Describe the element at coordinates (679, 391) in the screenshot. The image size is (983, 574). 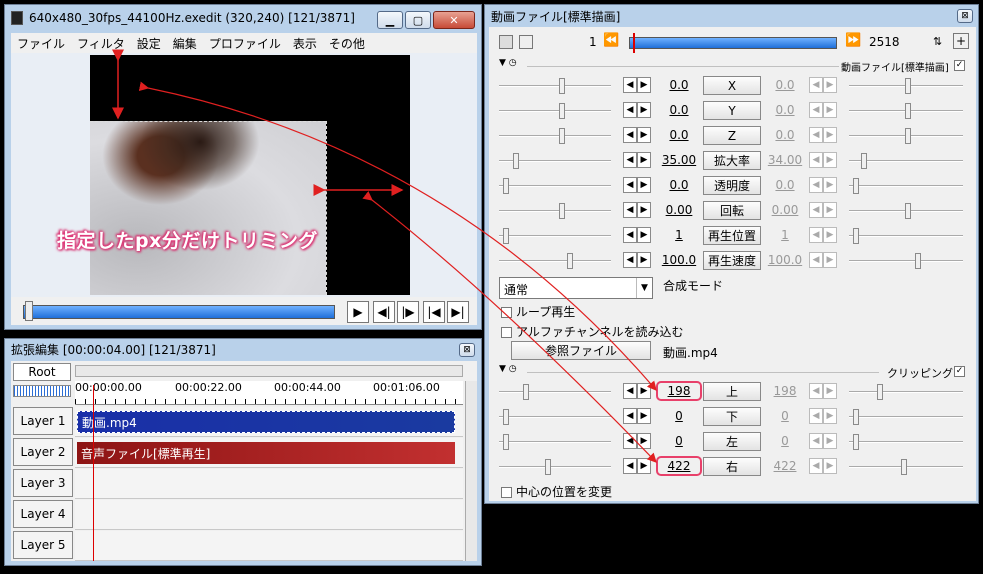
I see `start-value: 198` at that location.